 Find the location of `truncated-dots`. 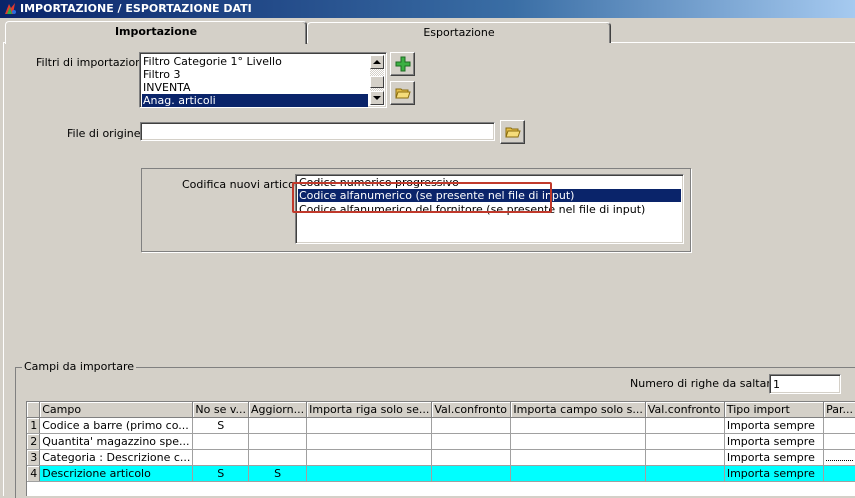

truncated-dots is located at coordinates (839, 460).